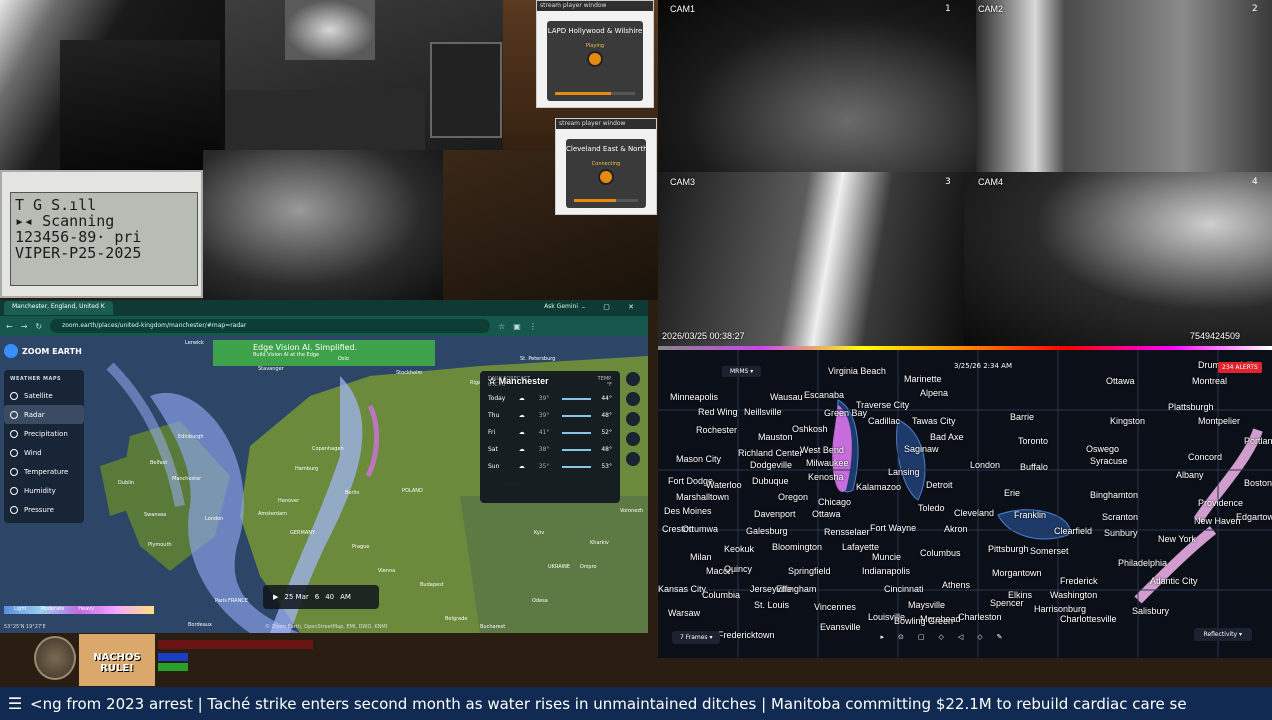  I want to click on map-label: FRANCE, so click(238, 601).